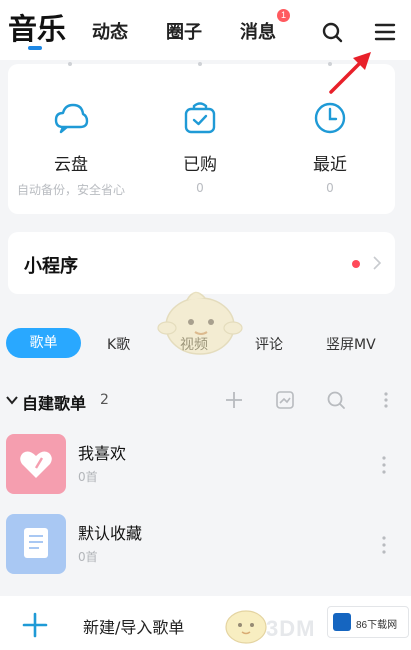 The width and height of the screenshot is (411, 650). What do you see at coordinates (351, 344) in the screenshot?
I see `tab-vertical-mv: 竖屏MV` at bounding box center [351, 344].